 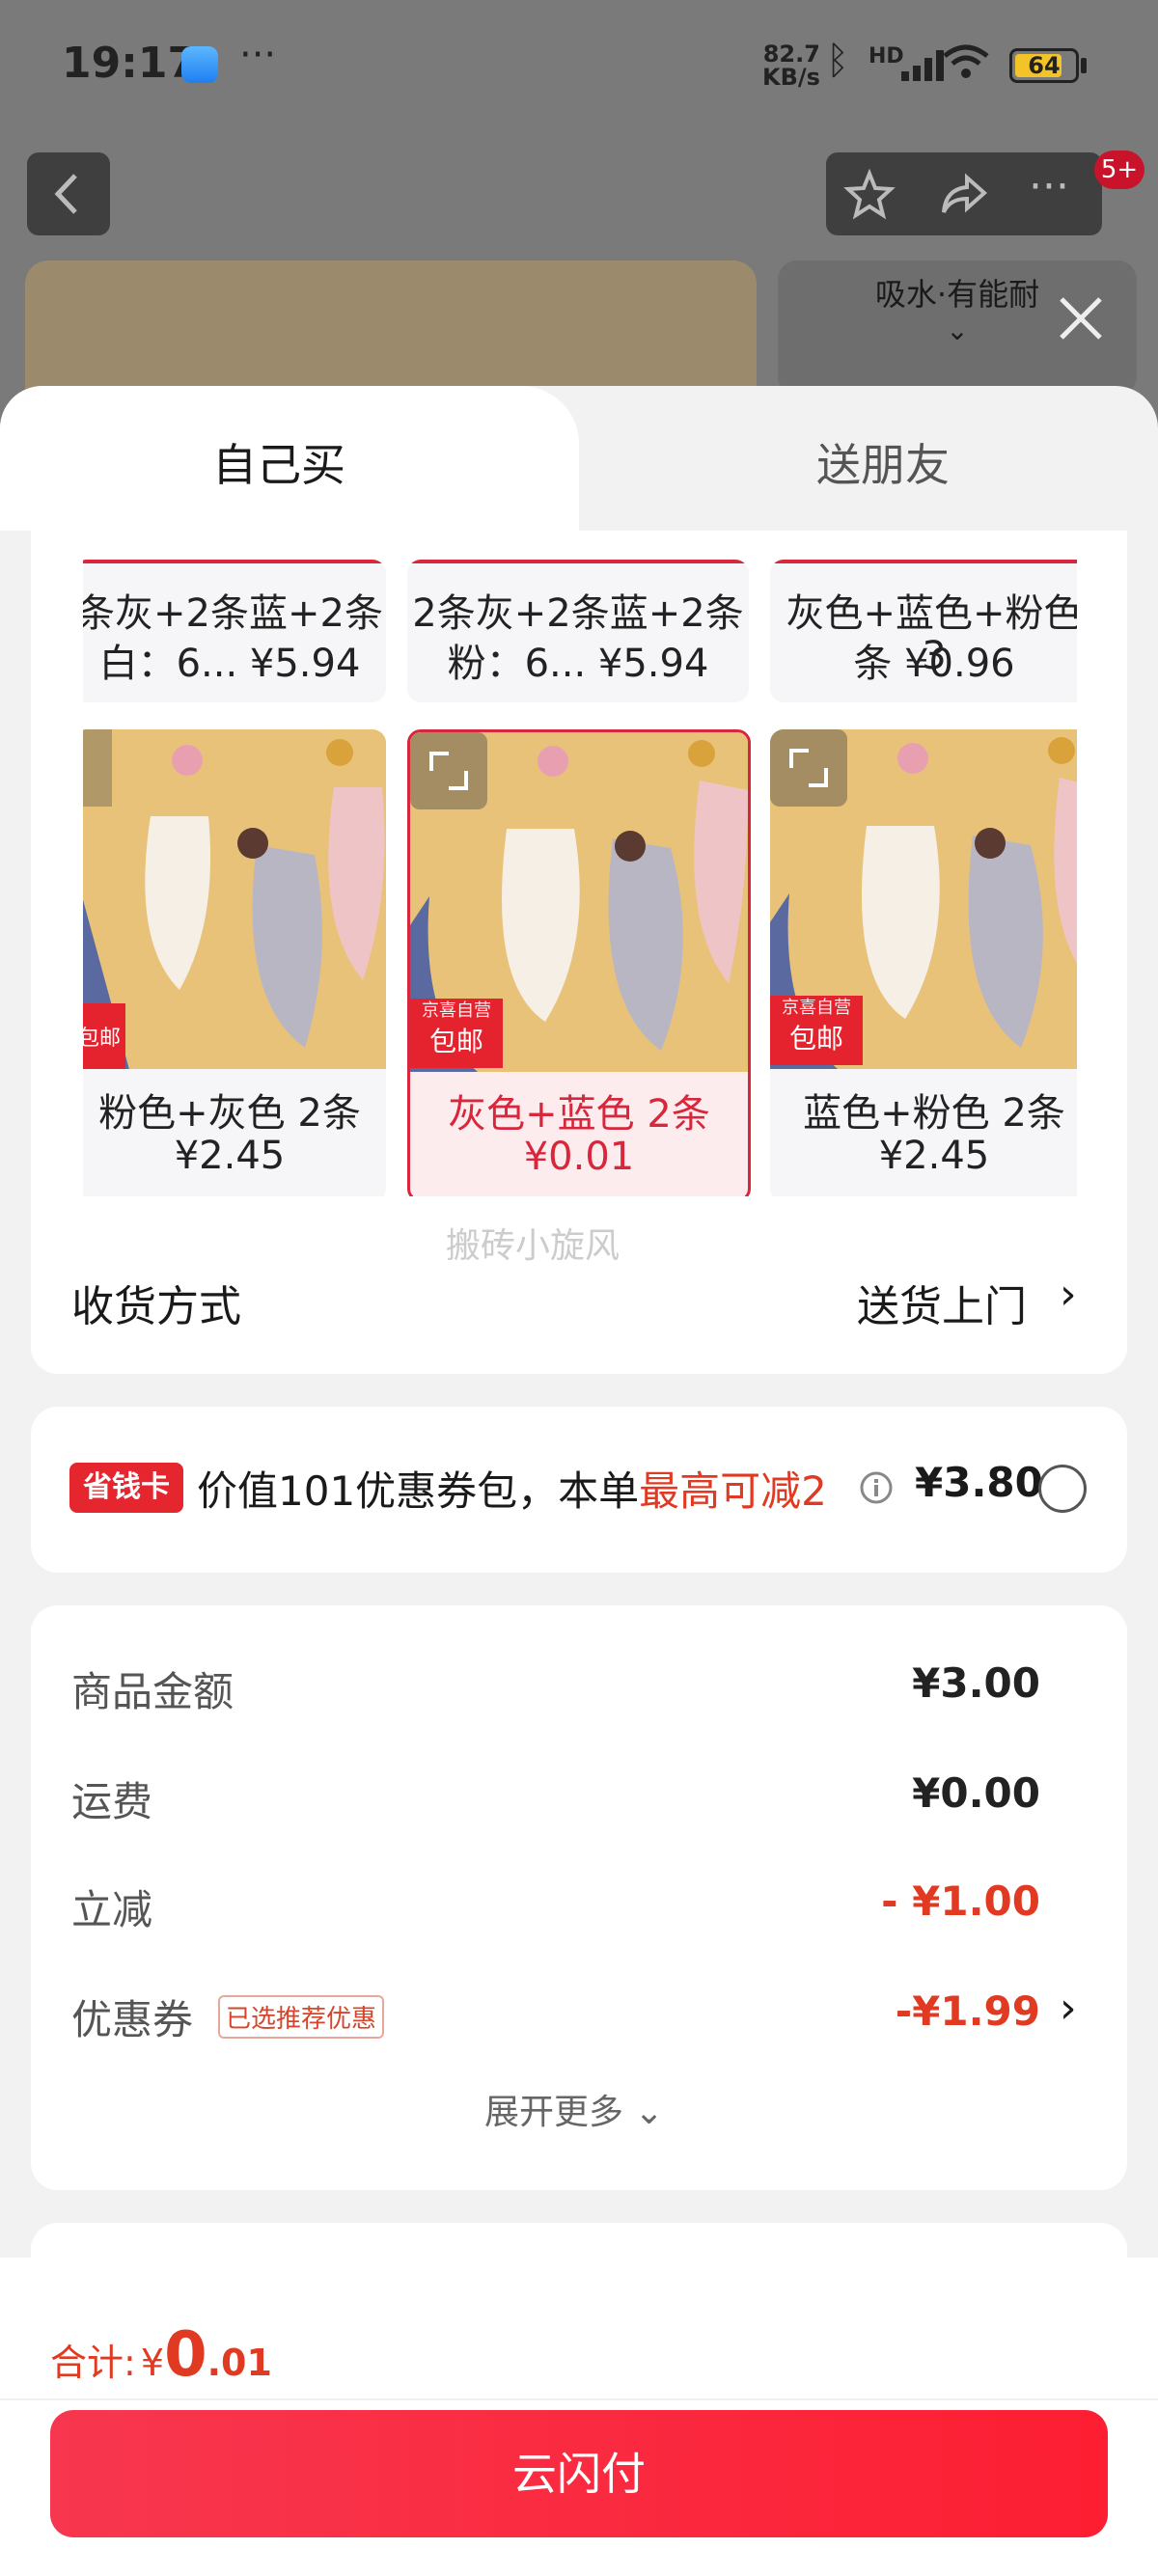 I want to click on variant-option: 包邮 粉色+灰色 2条 ¥2.45, so click(x=234, y=963).